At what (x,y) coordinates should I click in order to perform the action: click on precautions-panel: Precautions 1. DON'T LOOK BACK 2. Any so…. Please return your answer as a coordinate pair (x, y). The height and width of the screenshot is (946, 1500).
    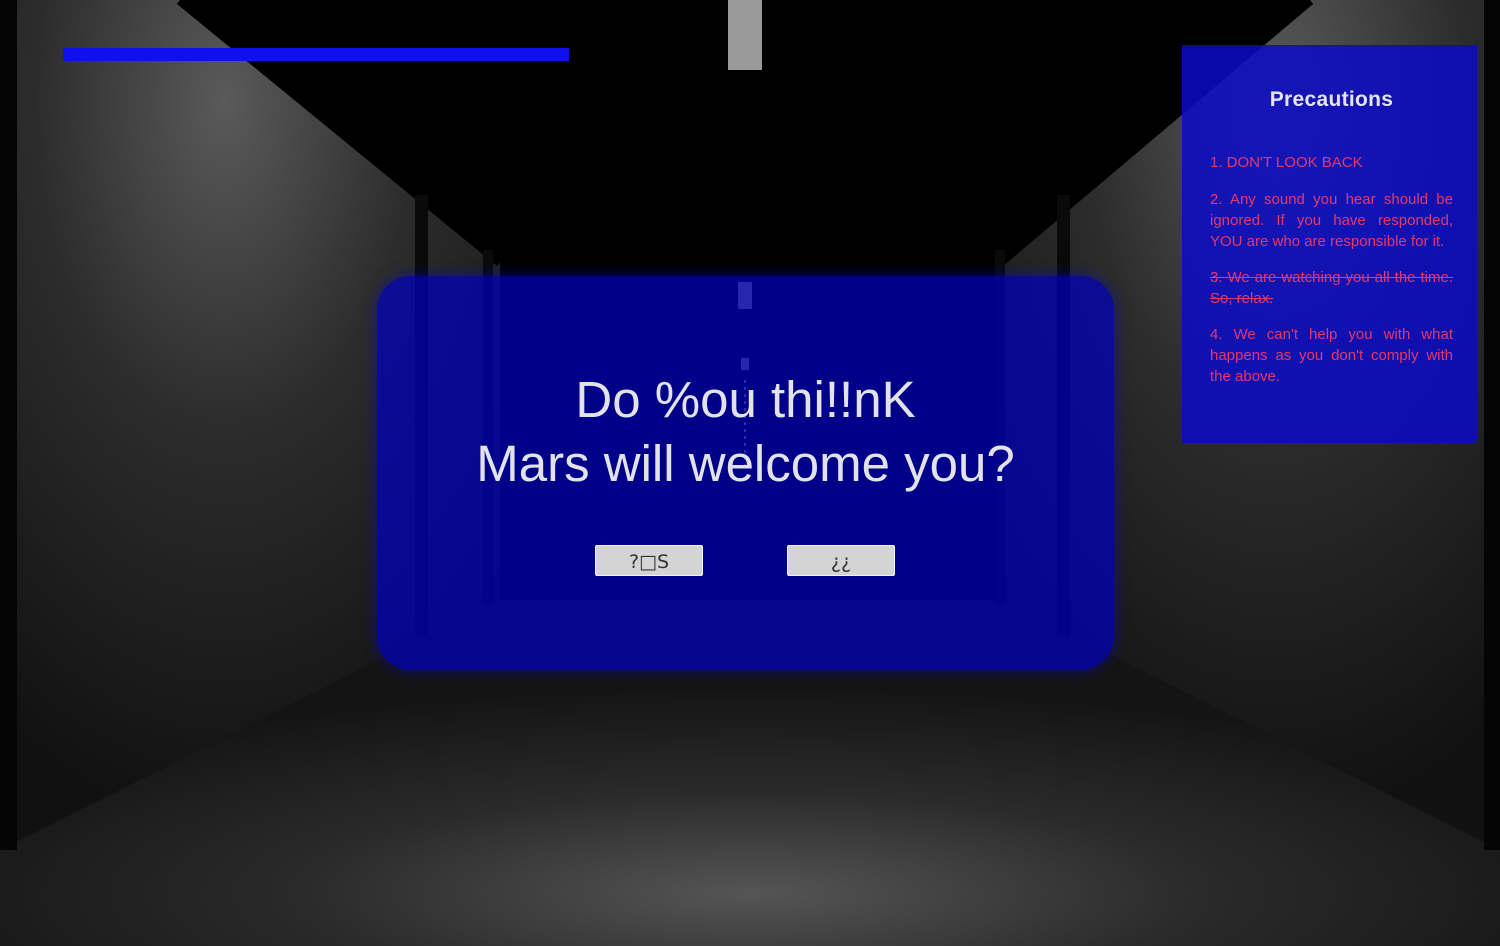
    Looking at the image, I should click on (1329, 244).